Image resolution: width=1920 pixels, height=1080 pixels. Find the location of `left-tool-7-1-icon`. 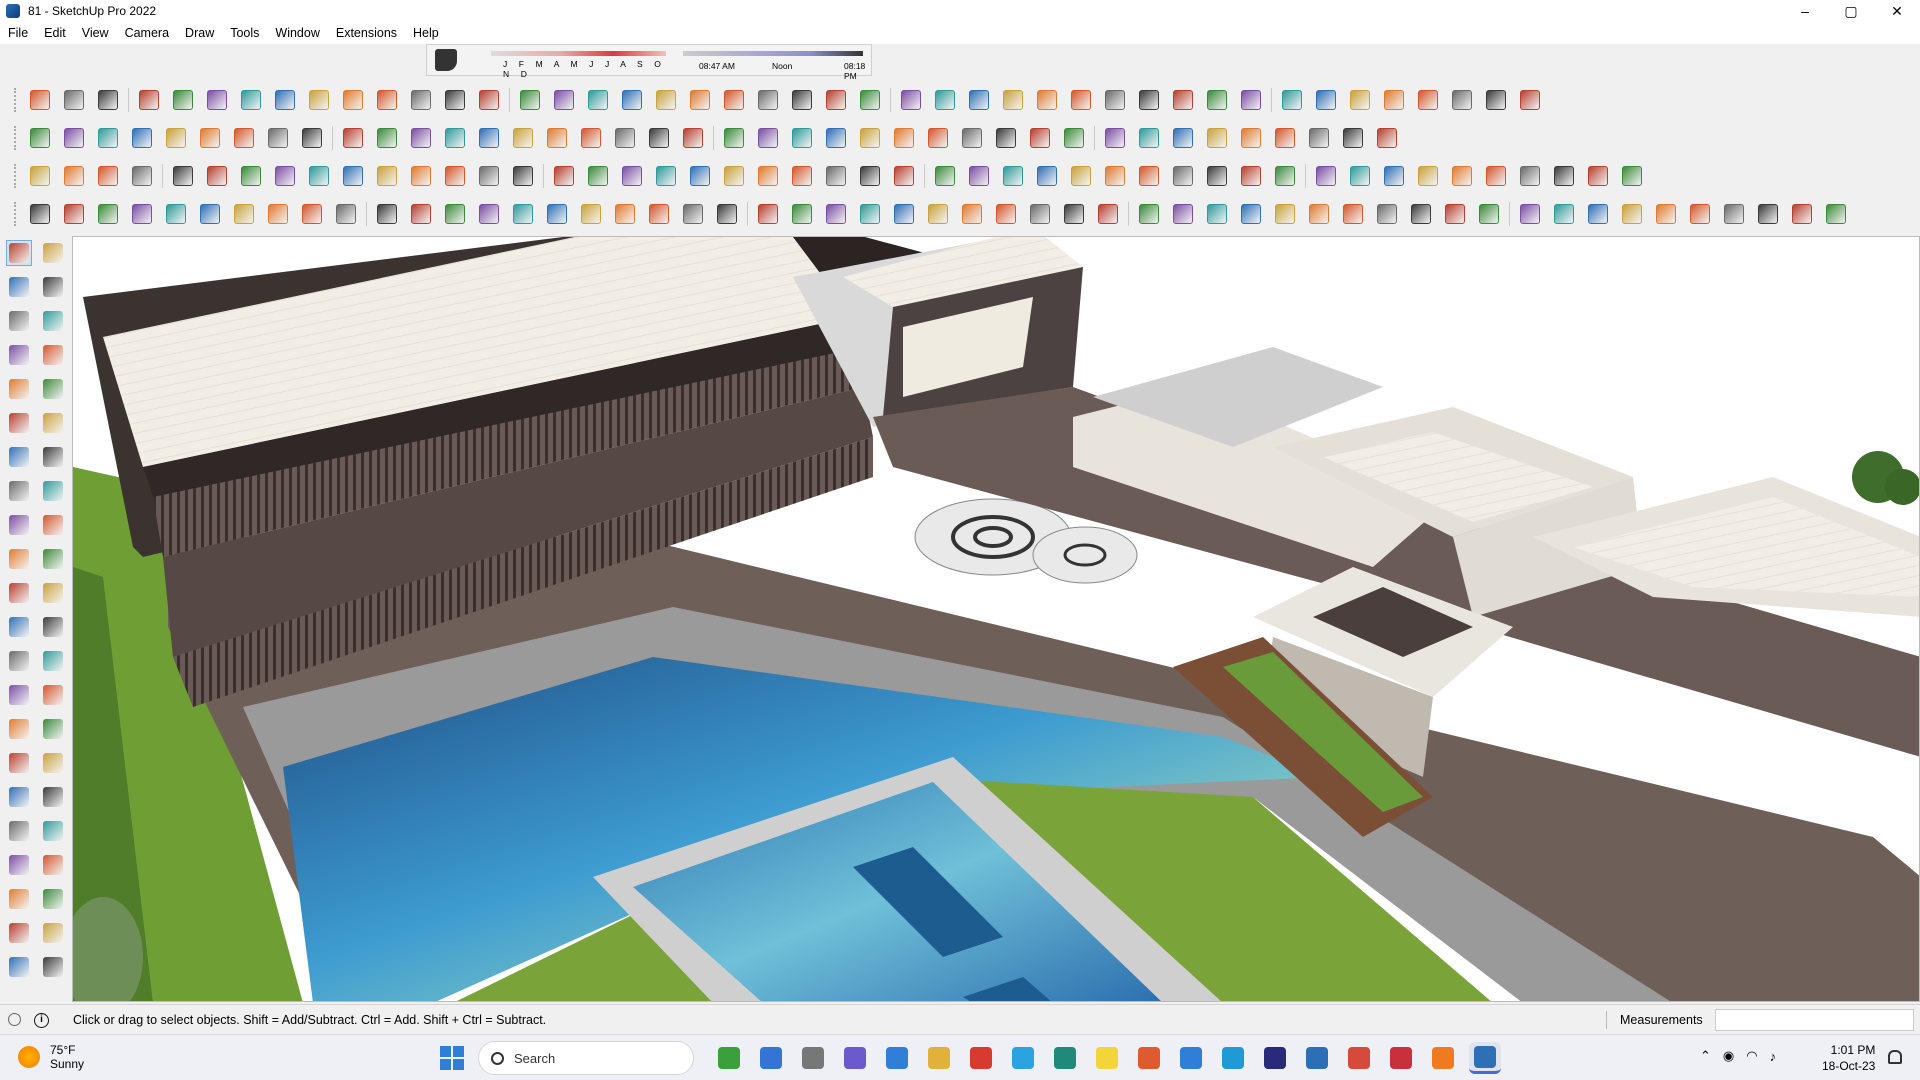

left-tool-7-1-icon is located at coordinates (53, 491).